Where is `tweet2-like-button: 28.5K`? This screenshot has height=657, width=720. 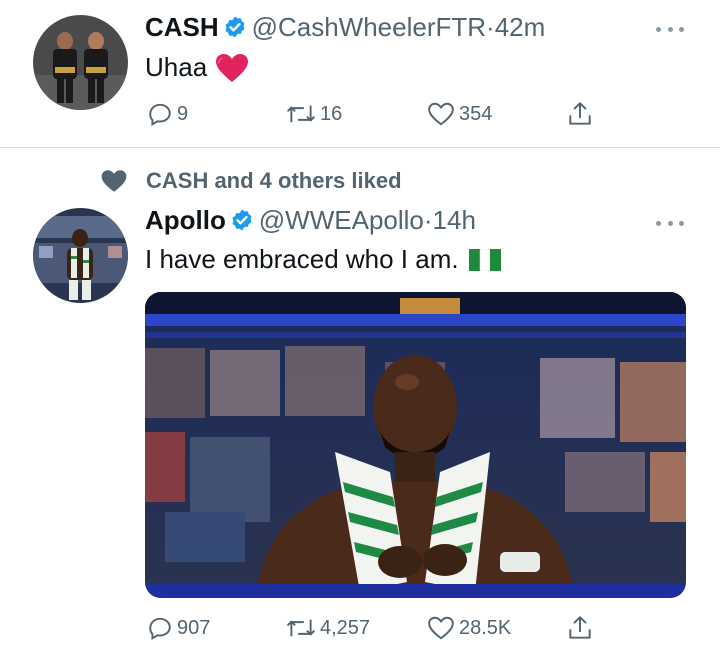 tweet2-like-button: 28.5K is located at coordinates (469, 628).